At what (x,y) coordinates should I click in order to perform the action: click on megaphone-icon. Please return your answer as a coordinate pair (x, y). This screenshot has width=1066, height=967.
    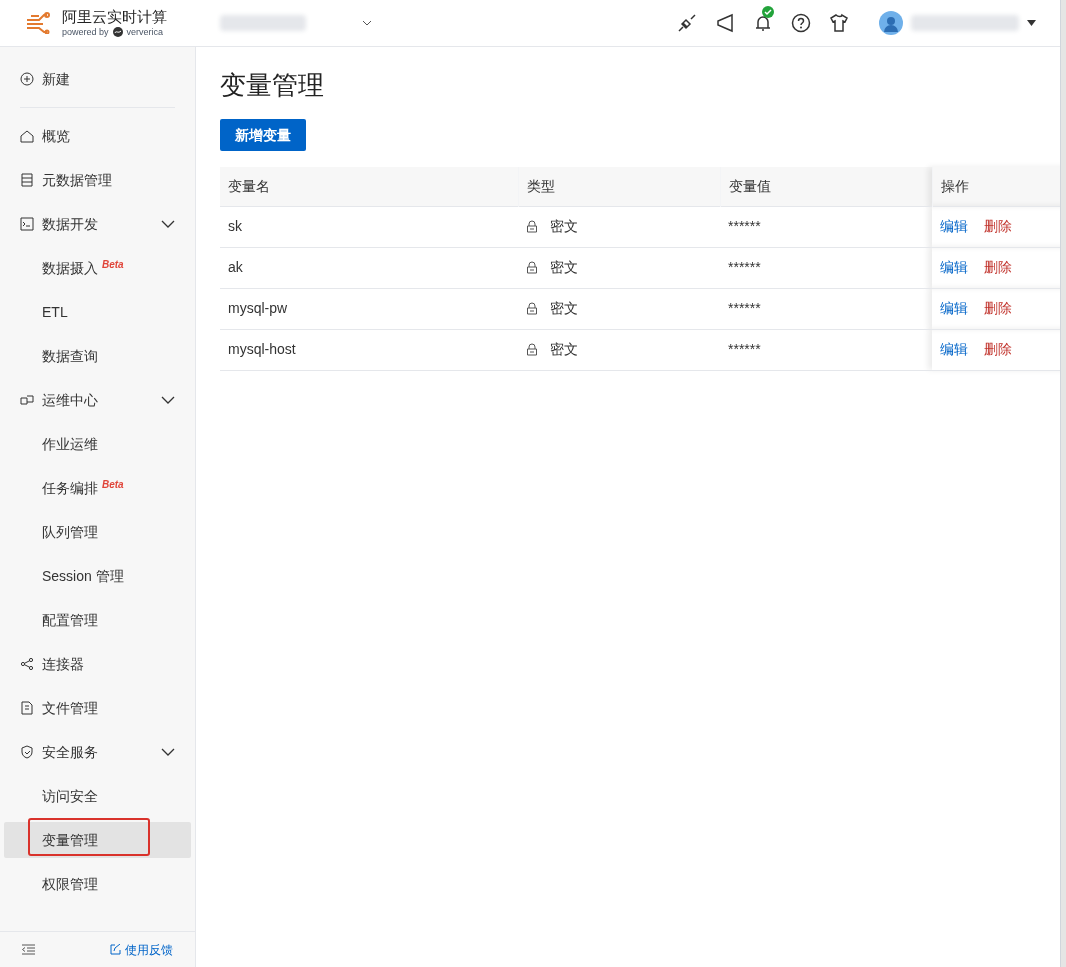
    Looking at the image, I should click on (725, 23).